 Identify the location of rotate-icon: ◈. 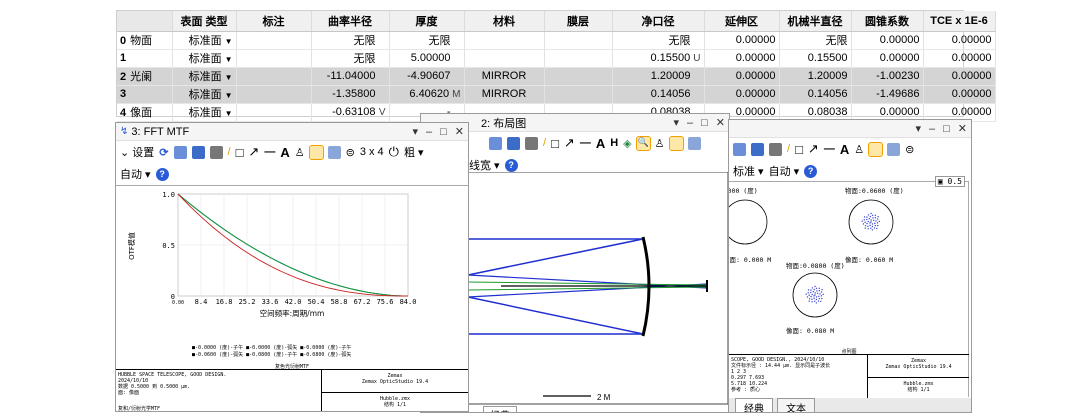
(627, 143).